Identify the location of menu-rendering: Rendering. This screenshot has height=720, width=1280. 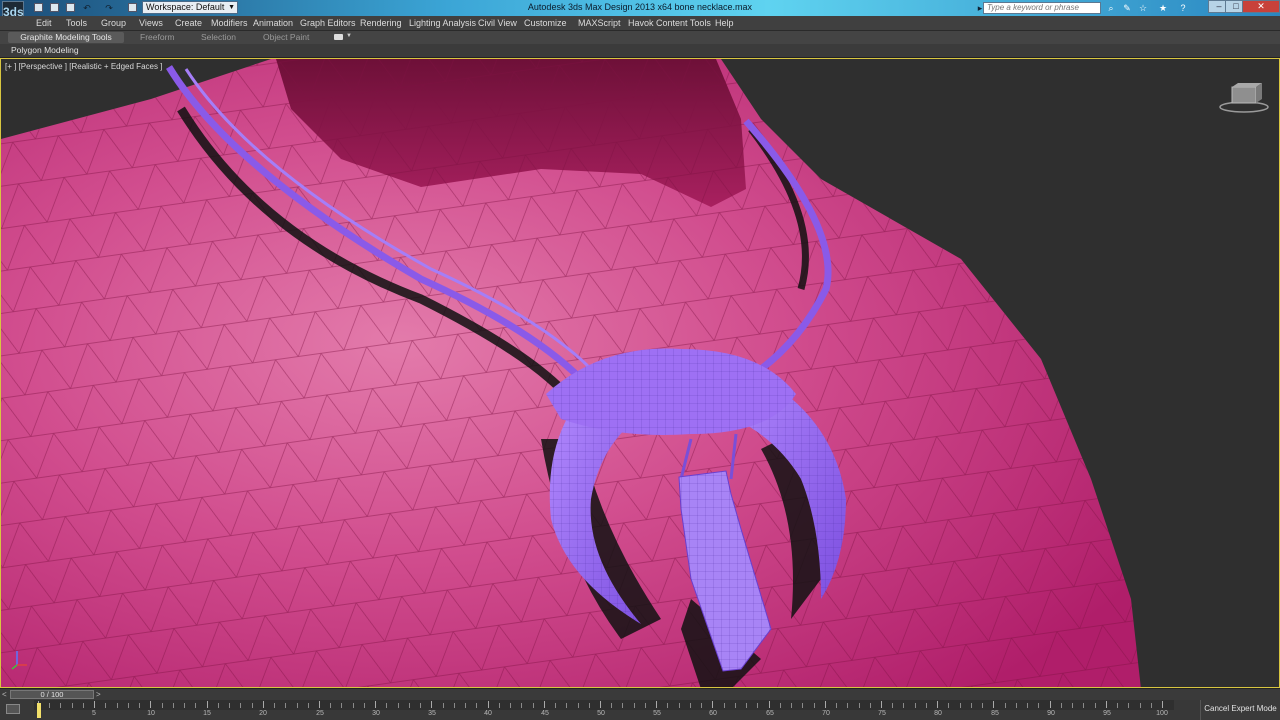
(381, 23).